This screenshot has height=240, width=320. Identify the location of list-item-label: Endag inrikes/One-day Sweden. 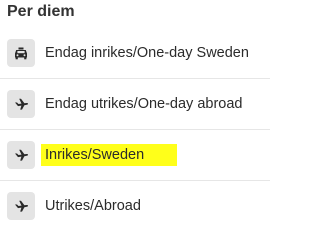
(147, 53).